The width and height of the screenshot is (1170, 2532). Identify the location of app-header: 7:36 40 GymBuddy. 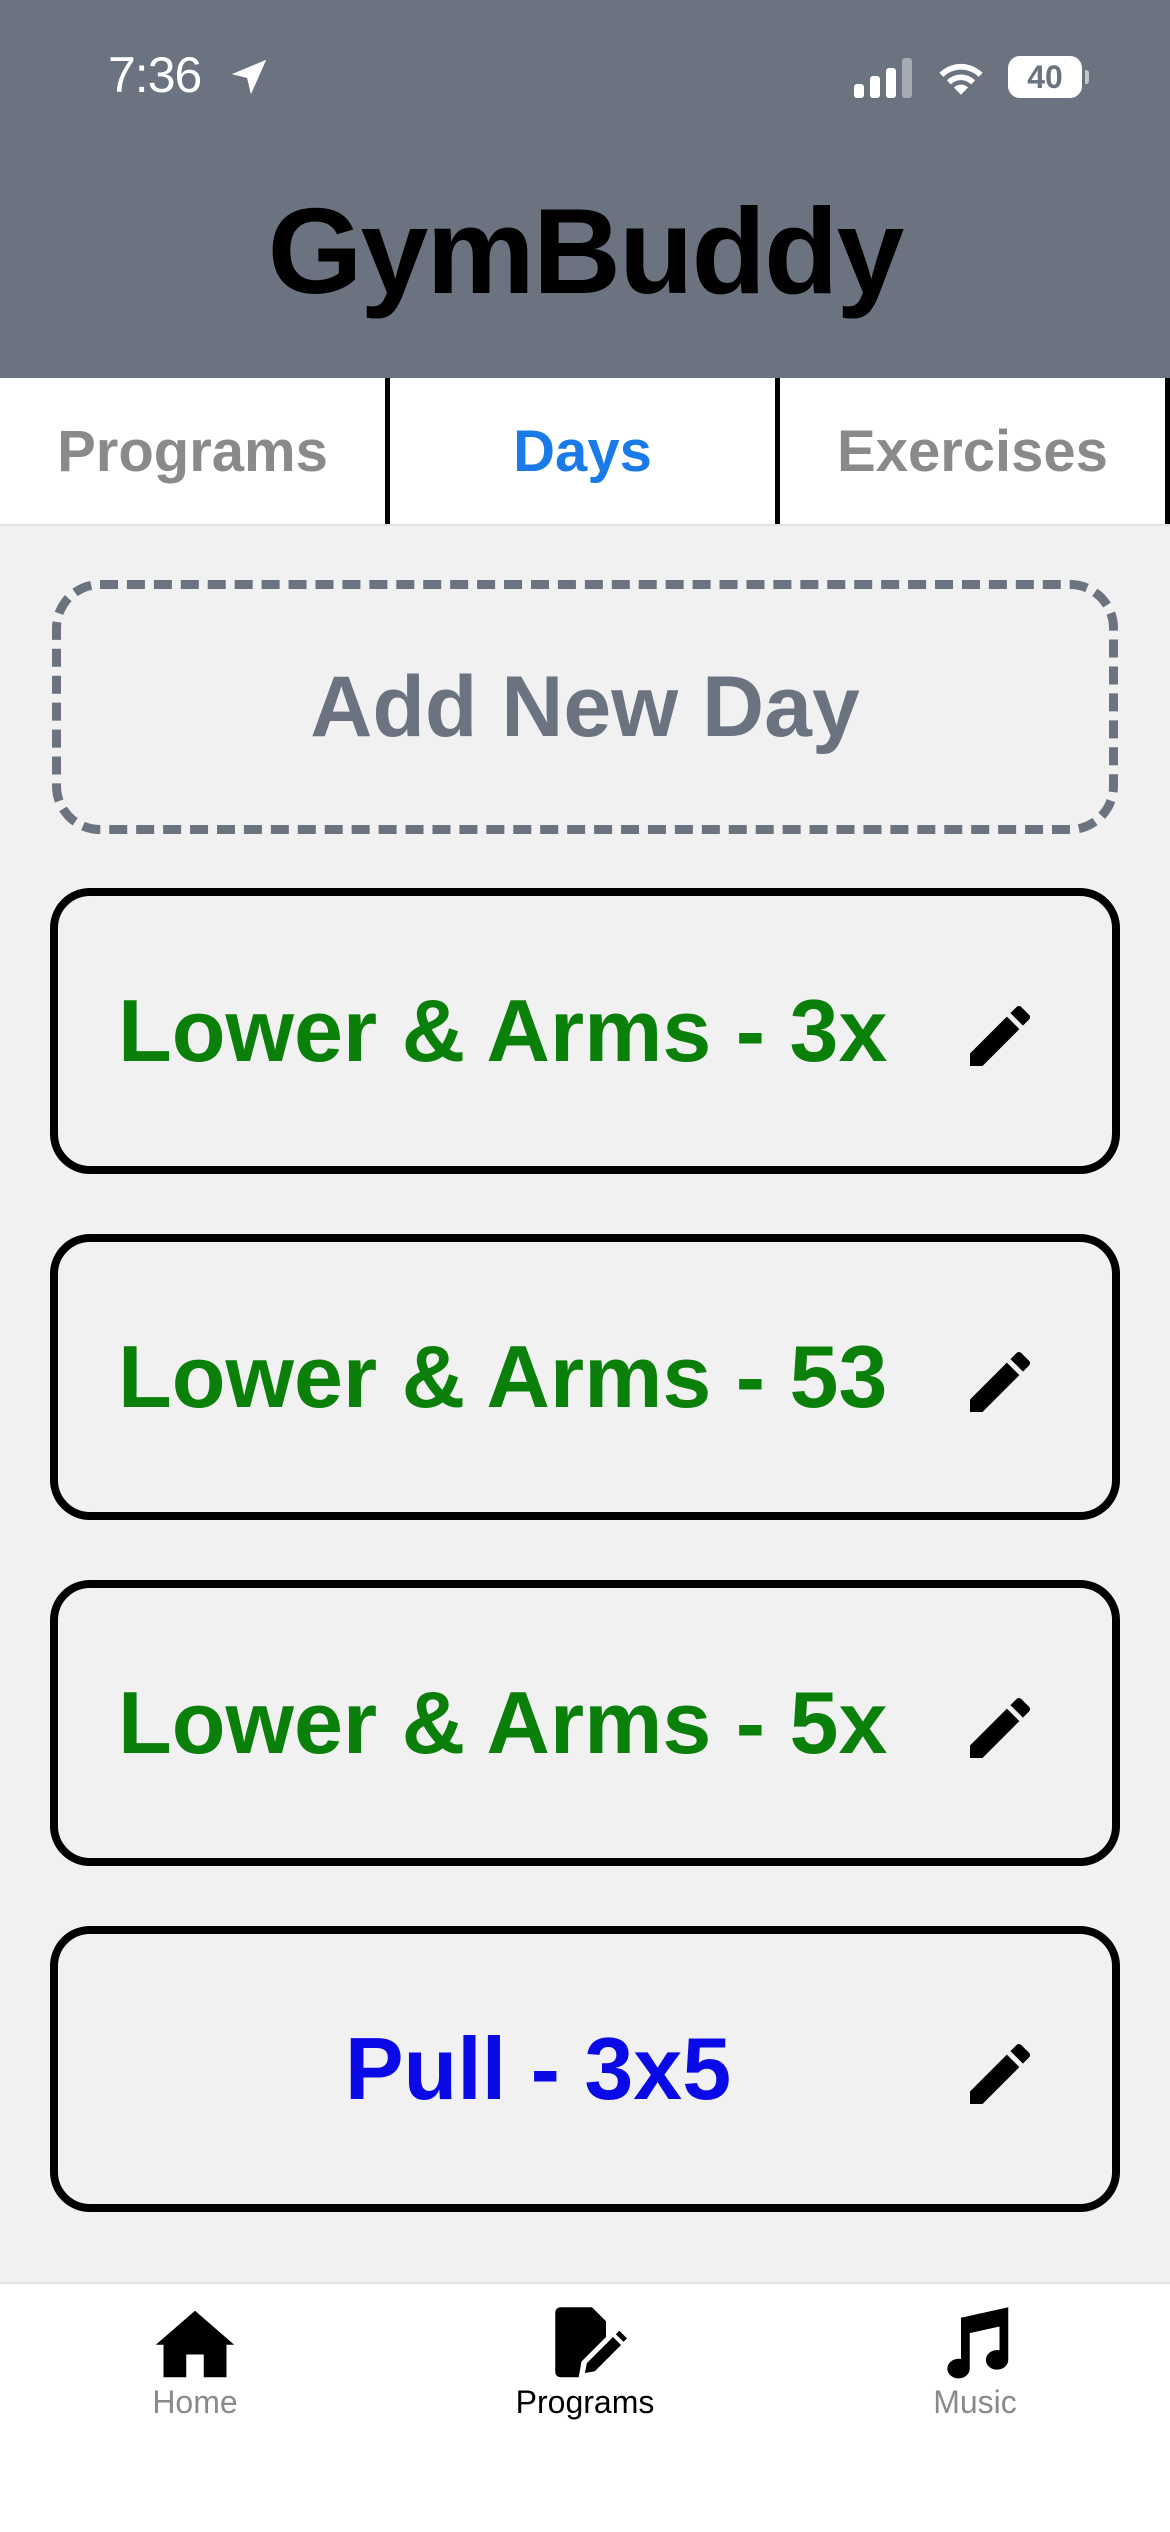
(585, 189).